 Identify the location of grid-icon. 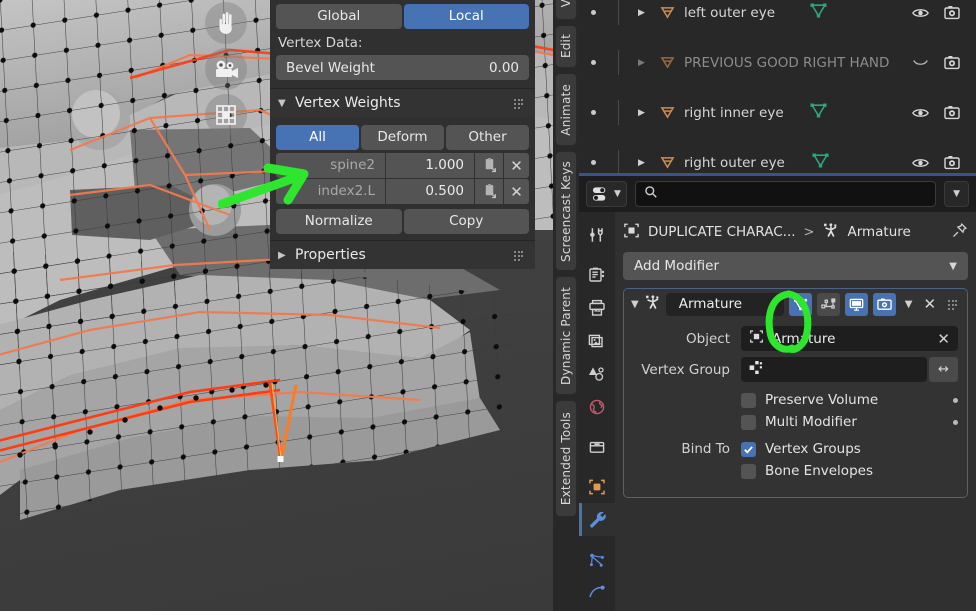
(226, 115).